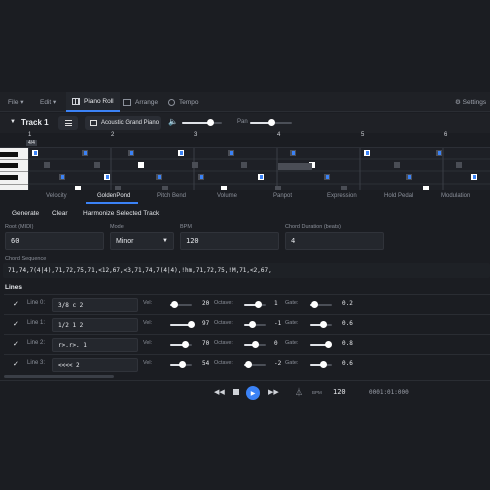 This screenshot has width=490, height=490. Describe the element at coordinates (398, 196) in the screenshot. I see `lane-tab-hold-pedal: Hold Pedal` at that location.